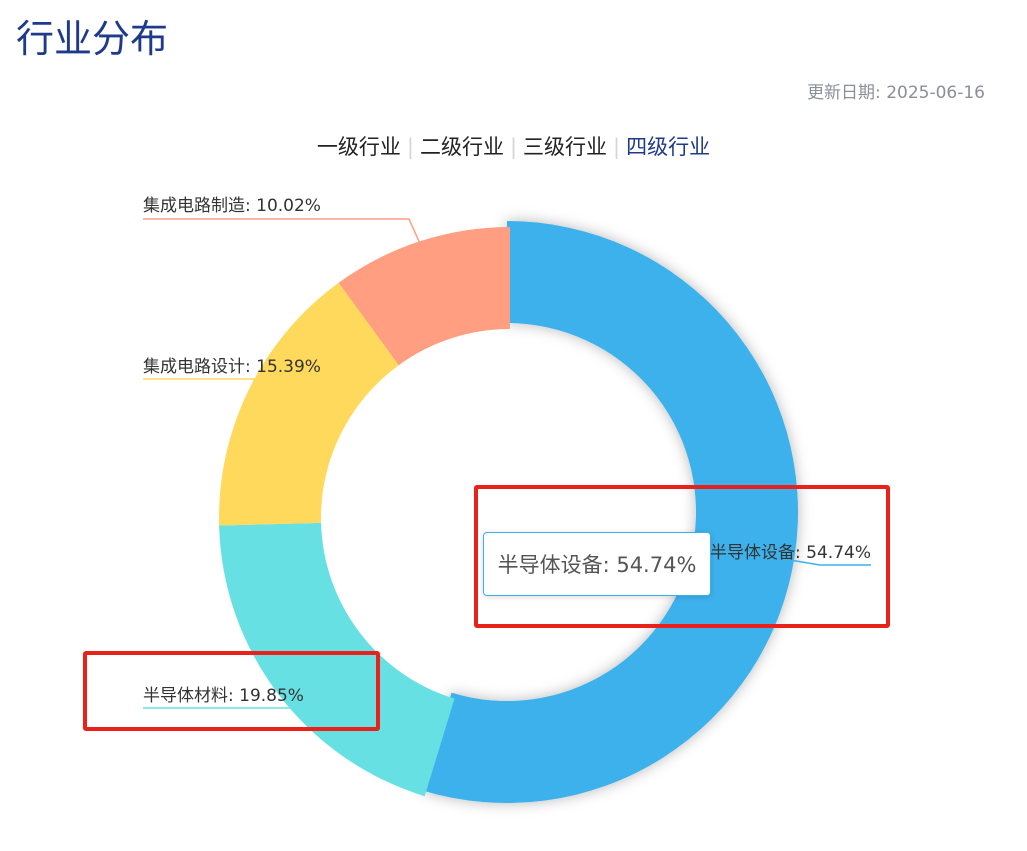  What do you see at coordinates (232, 206) in the screenshot?
I see `label-ic-manufacturing: 集成电路制造: 10.02%` at bounding box center [232, 206].